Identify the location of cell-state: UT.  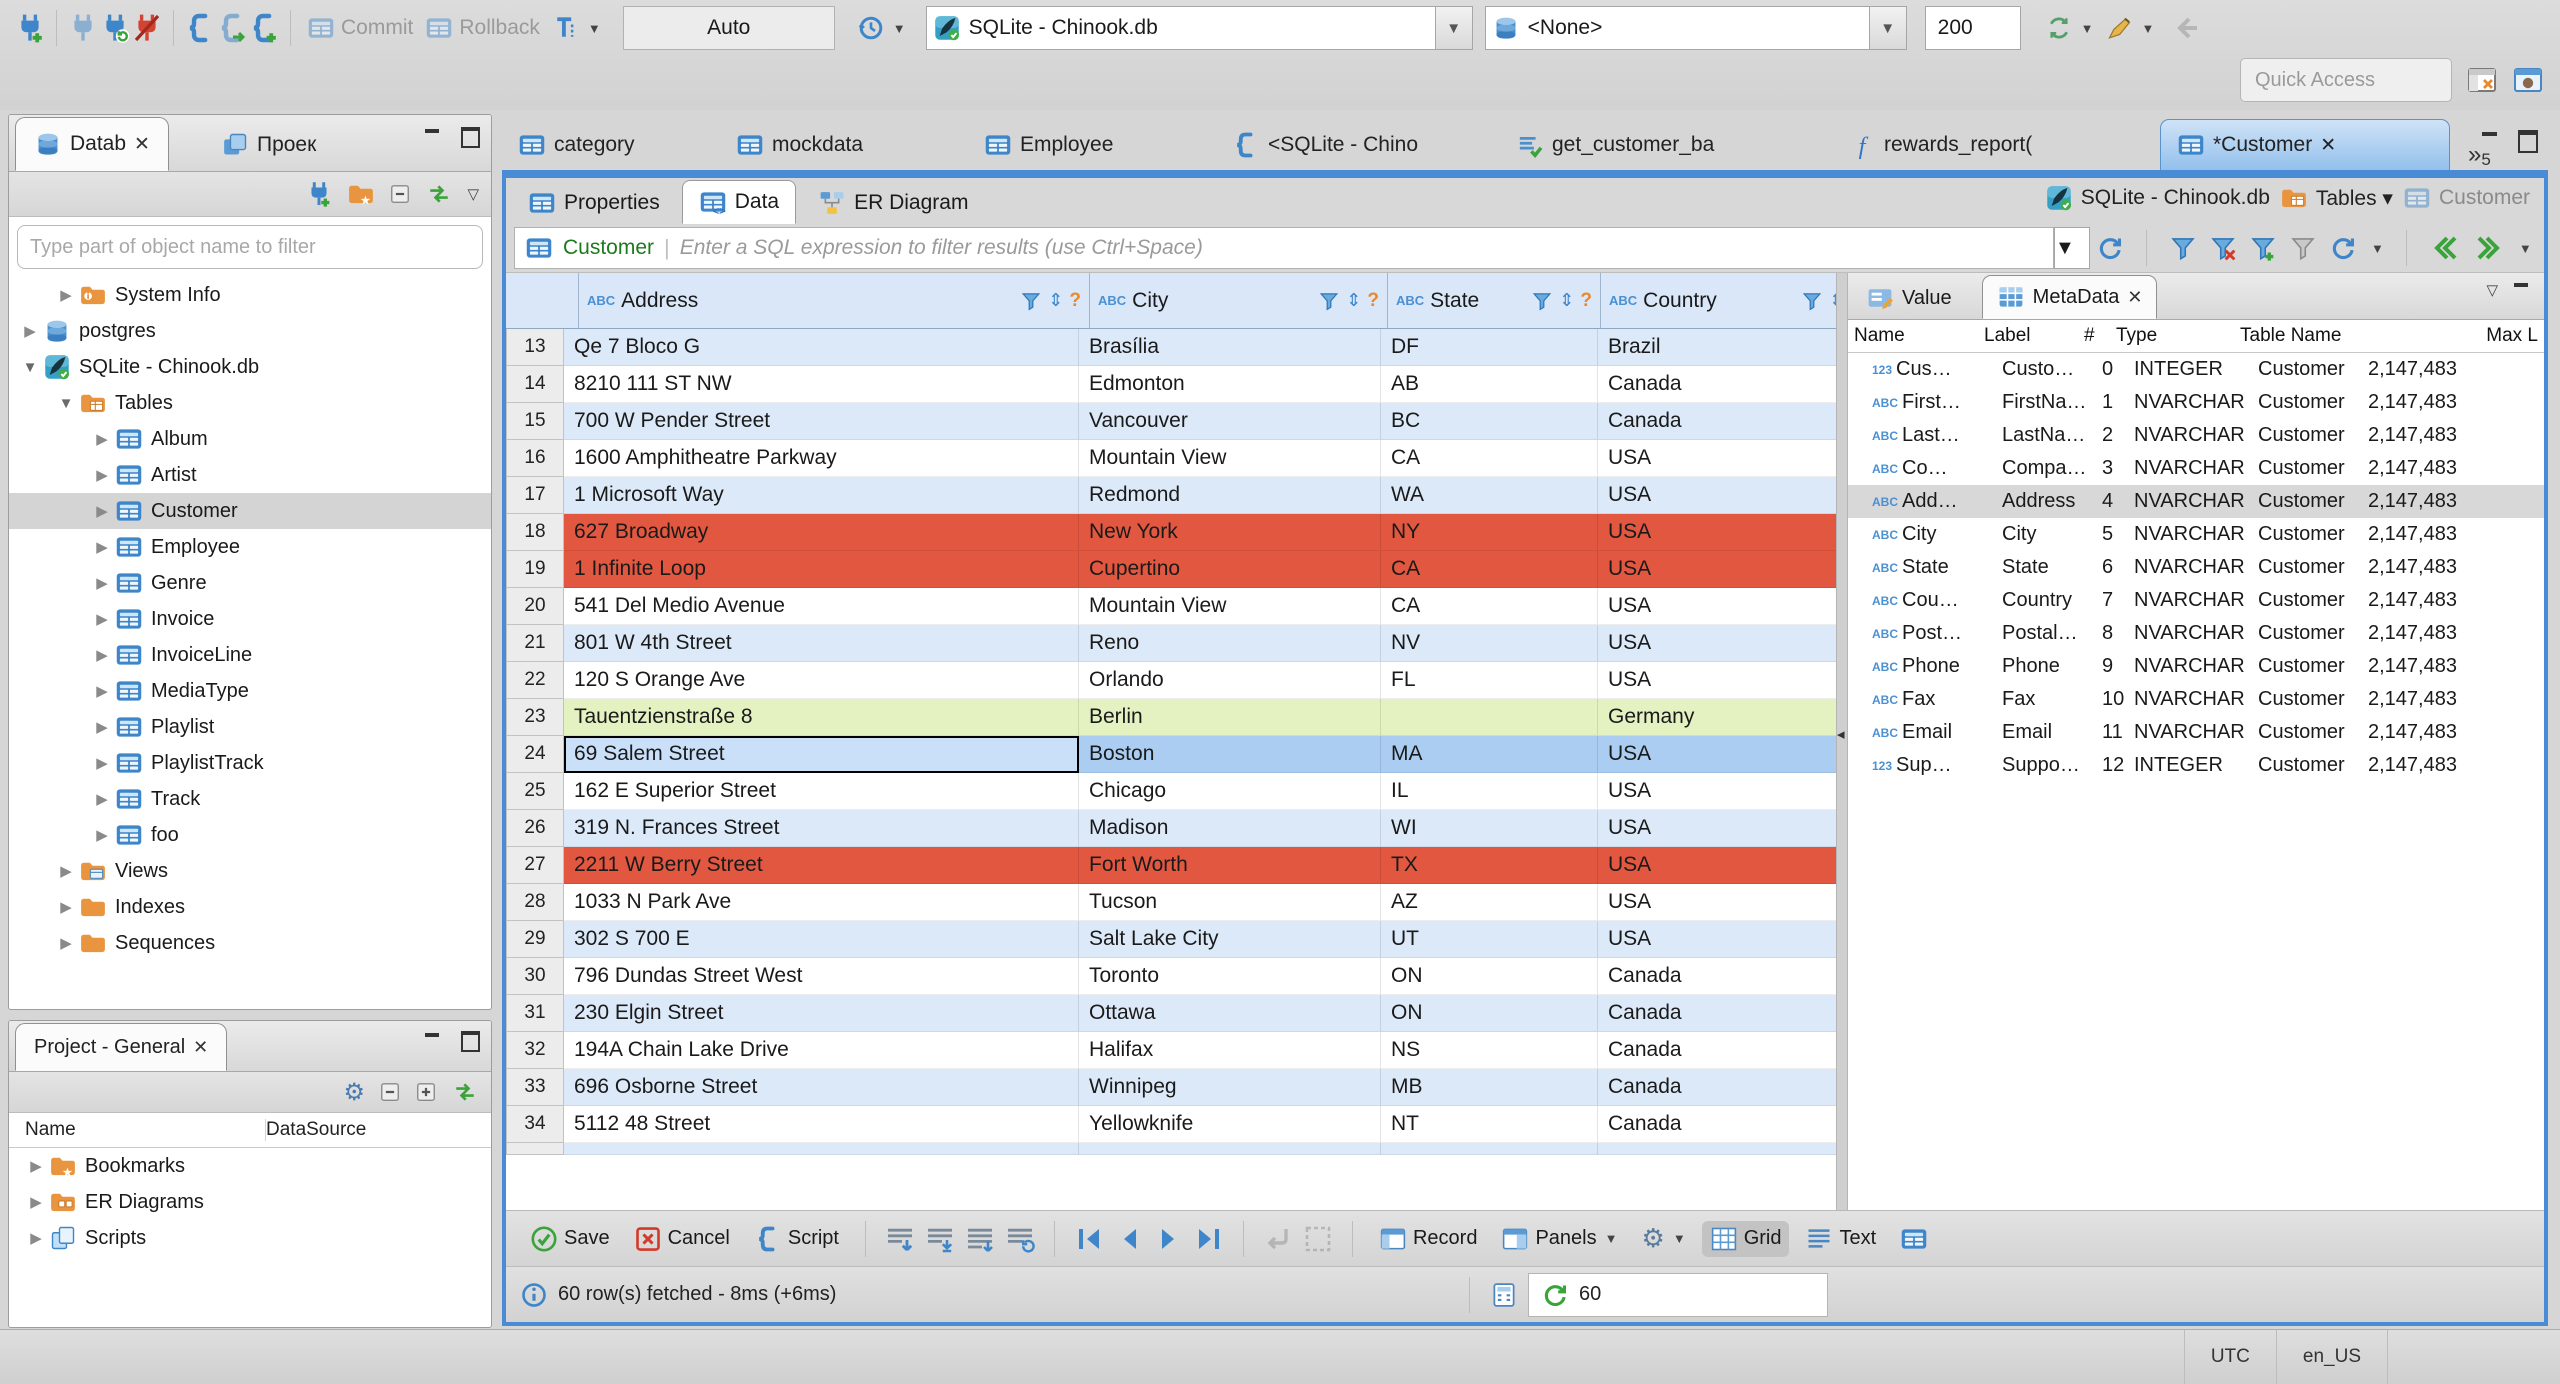
(1489, 939).